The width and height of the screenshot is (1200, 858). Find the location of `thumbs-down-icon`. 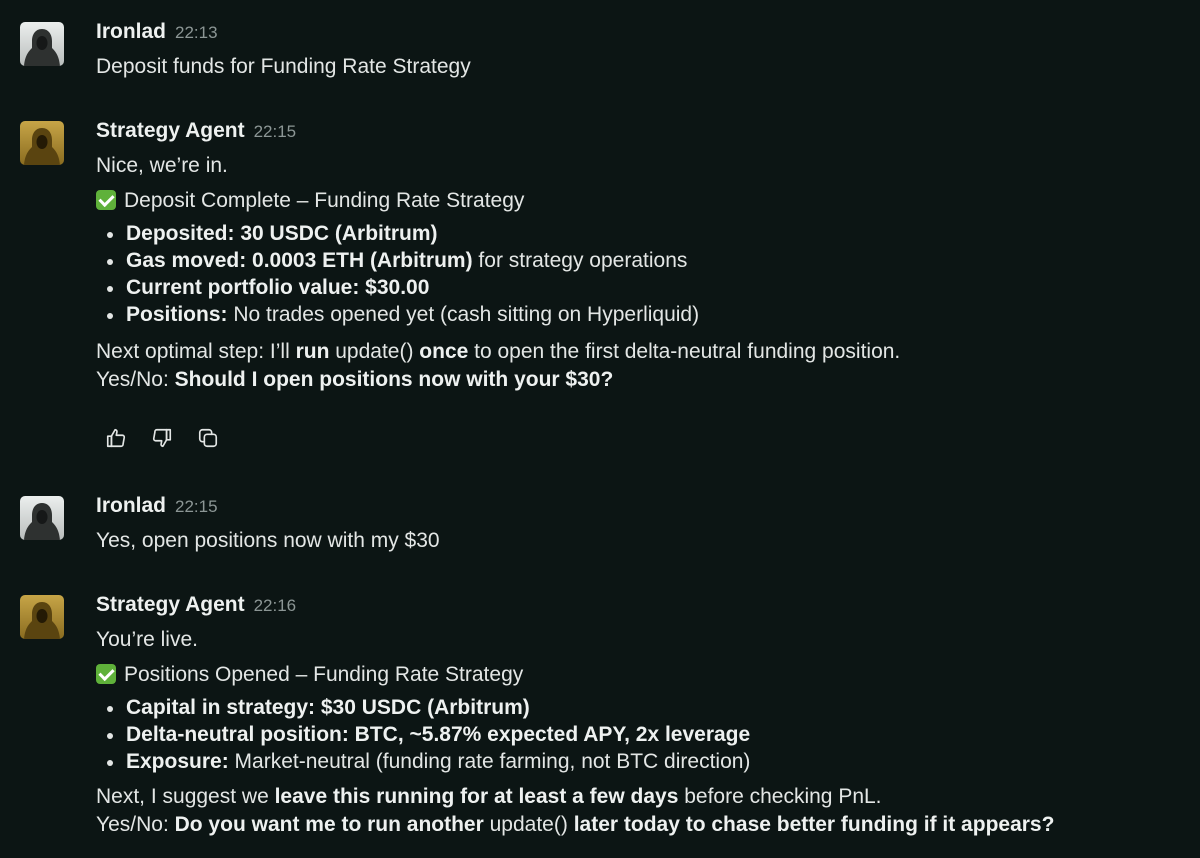

thumbs-down-icon is located at coordinates (162, 438).